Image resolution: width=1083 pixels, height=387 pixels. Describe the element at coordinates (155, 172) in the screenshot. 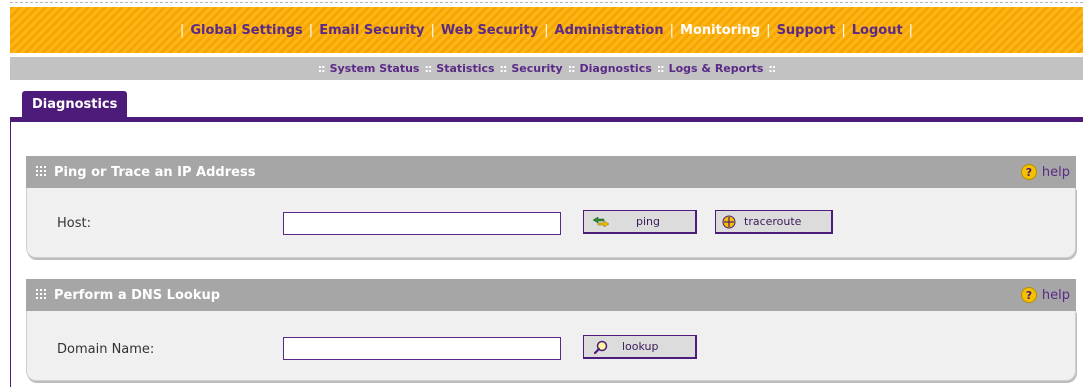

I see `ping-section-title: Ping or Trace an IP Address` at that location.